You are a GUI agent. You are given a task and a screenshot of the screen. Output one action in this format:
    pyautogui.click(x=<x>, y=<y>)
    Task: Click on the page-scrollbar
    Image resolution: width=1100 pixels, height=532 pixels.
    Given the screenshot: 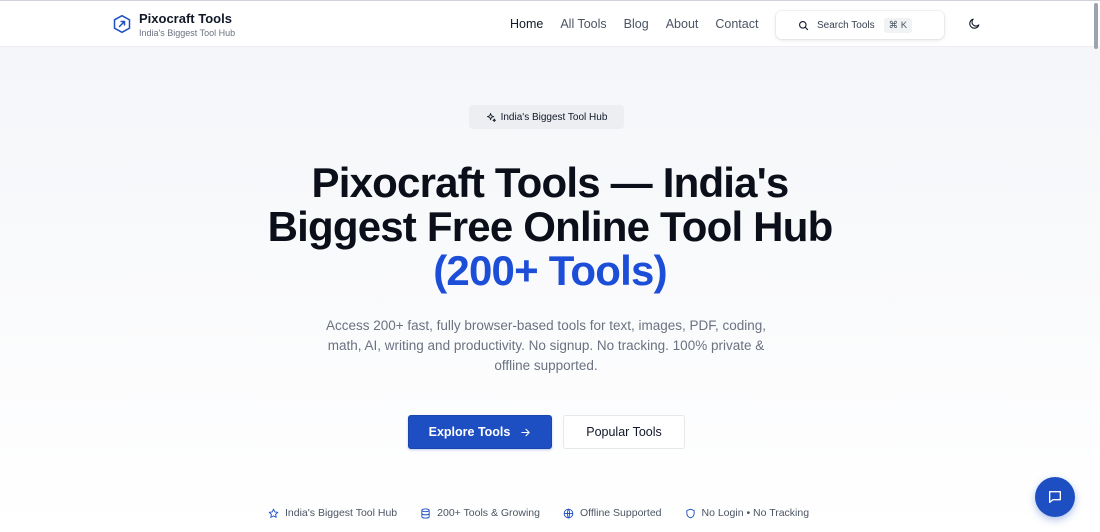 What is the action you would take?
    pyautogui.click(x=1096, y=26)
    